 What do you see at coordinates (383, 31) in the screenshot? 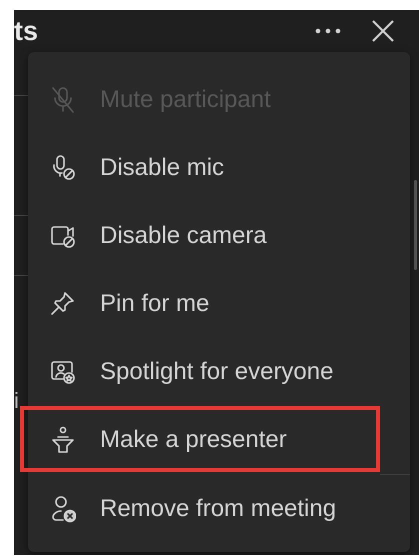
I see `close-icon` at bounding box center [383, 31].